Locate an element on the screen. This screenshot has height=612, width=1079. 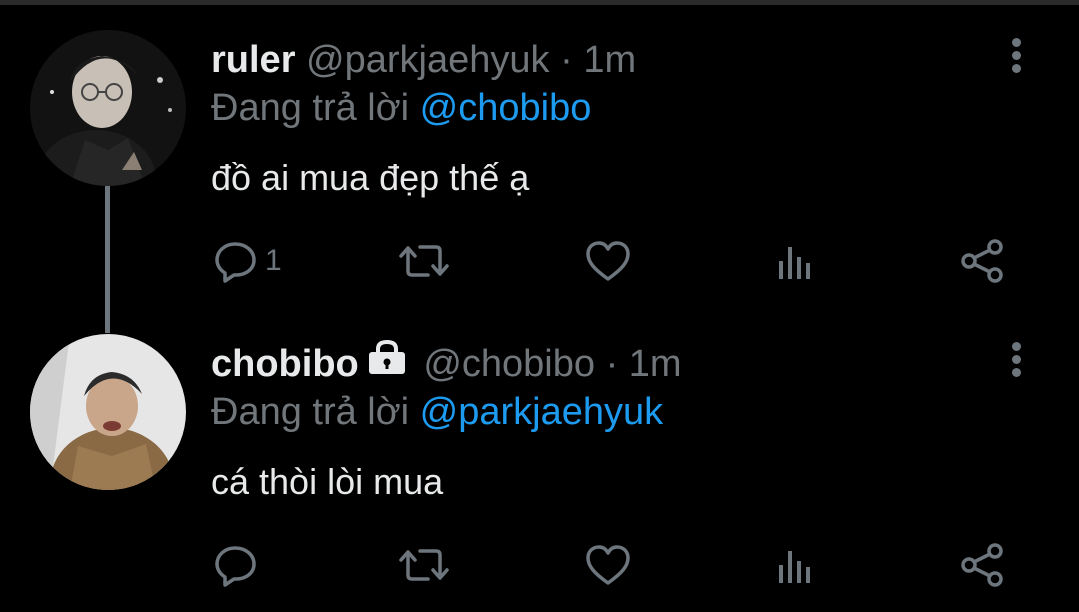
tweet-text: cá thòi lòi mua is located at coordinates (327, 481).